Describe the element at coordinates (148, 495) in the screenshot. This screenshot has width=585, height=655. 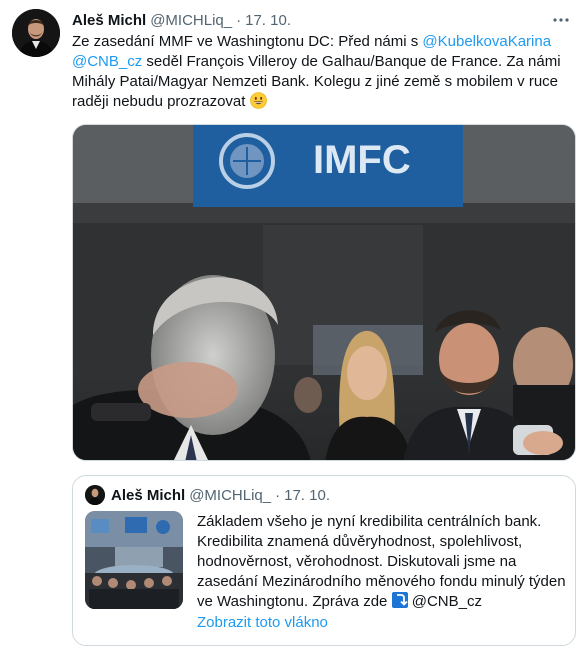
I see `quoted-author-name: Aleš Michl` at that location.